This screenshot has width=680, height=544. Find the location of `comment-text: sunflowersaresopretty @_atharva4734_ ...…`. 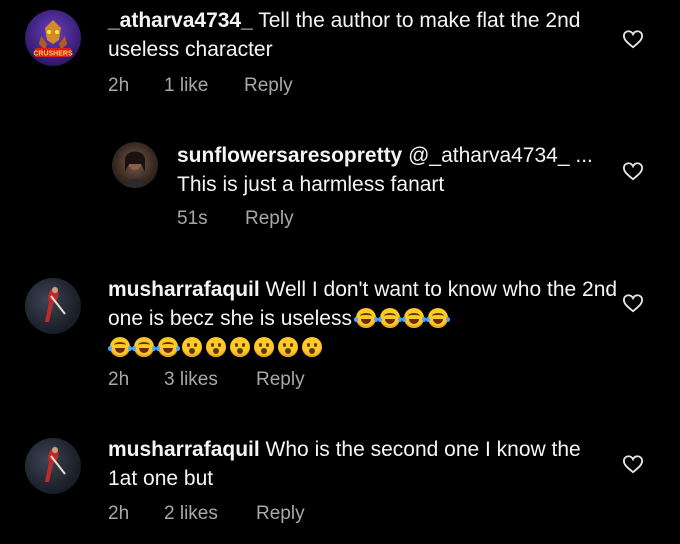

comment-text: sunflowersaresopretty @_atharva4734_ ...… is located at coordinates (392, 170).